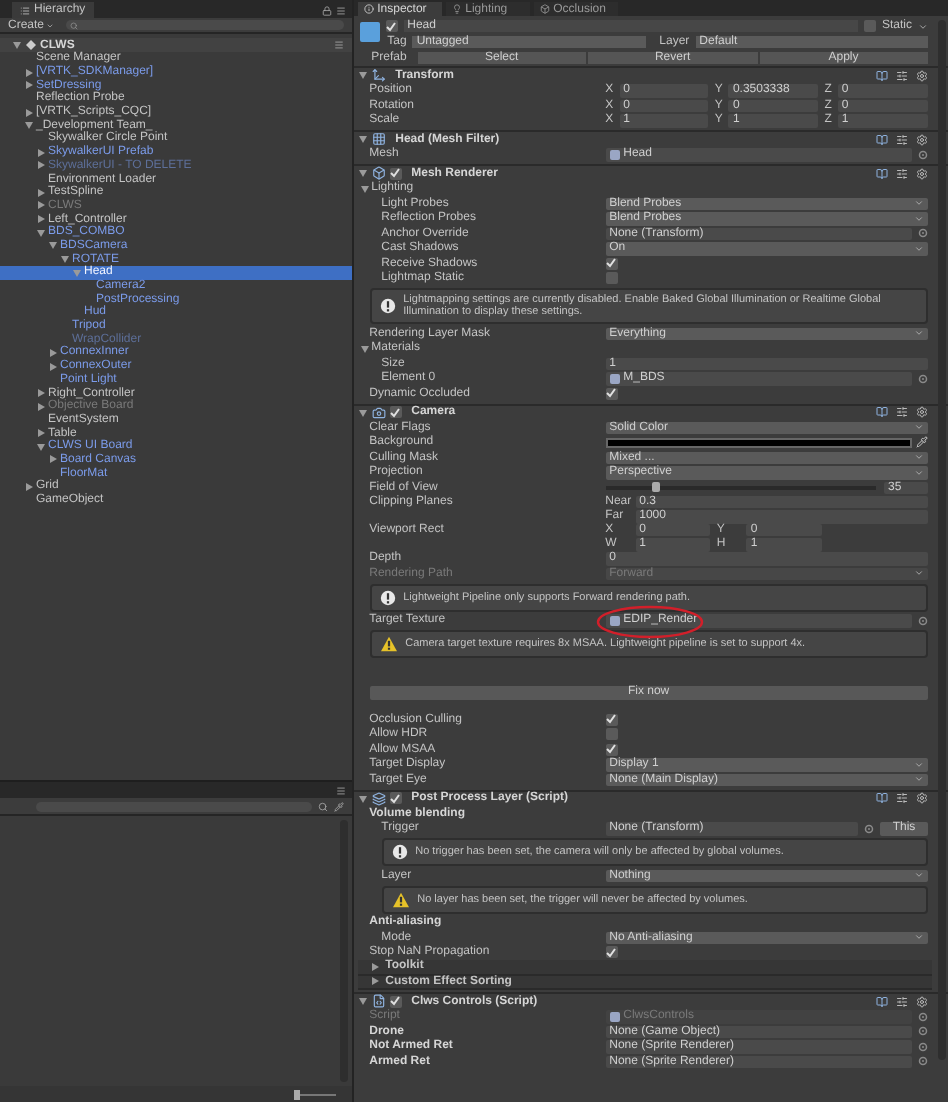  Describe the element at coordinates (869, 26) in the screenshot. I see `static-checkbox` at that location.